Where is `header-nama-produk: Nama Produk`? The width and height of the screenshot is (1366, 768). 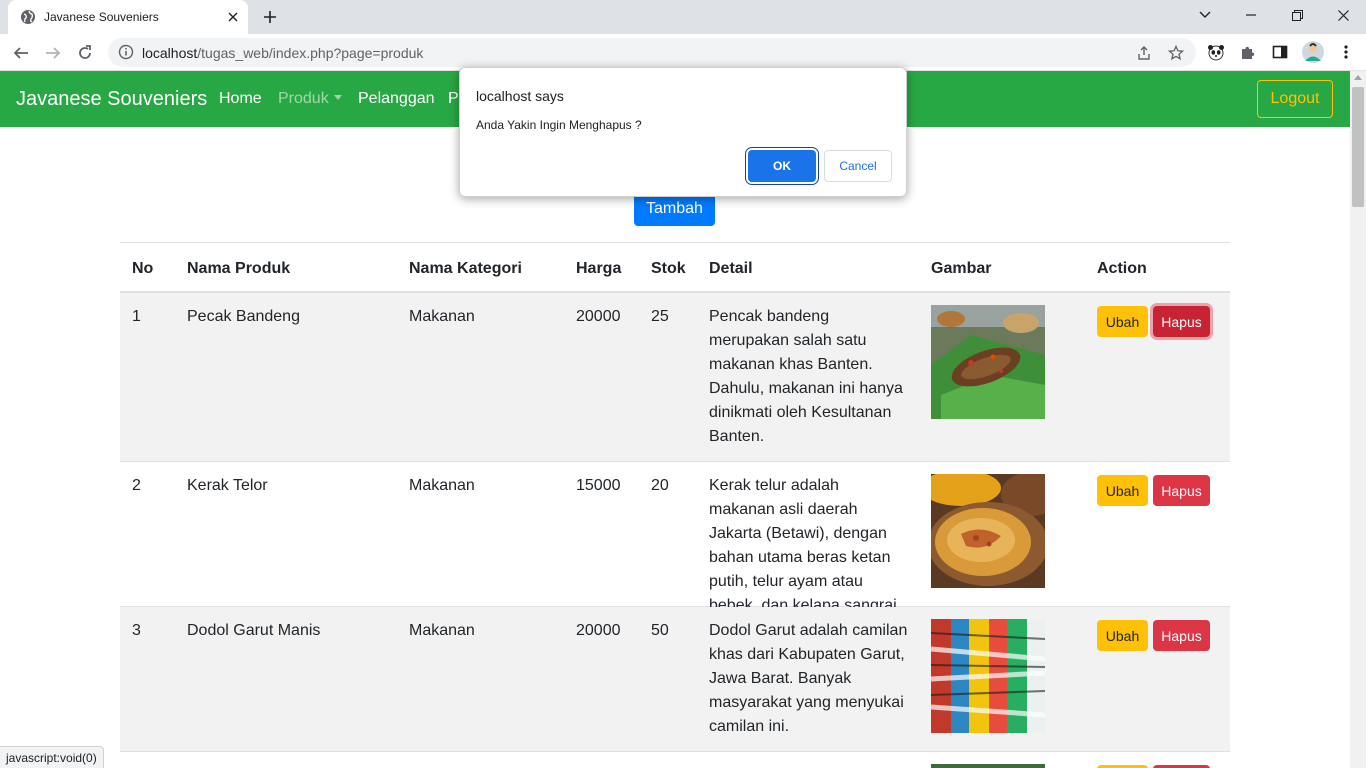
header-nama-produk: Nama Produk is located at coordinates (239, 268).